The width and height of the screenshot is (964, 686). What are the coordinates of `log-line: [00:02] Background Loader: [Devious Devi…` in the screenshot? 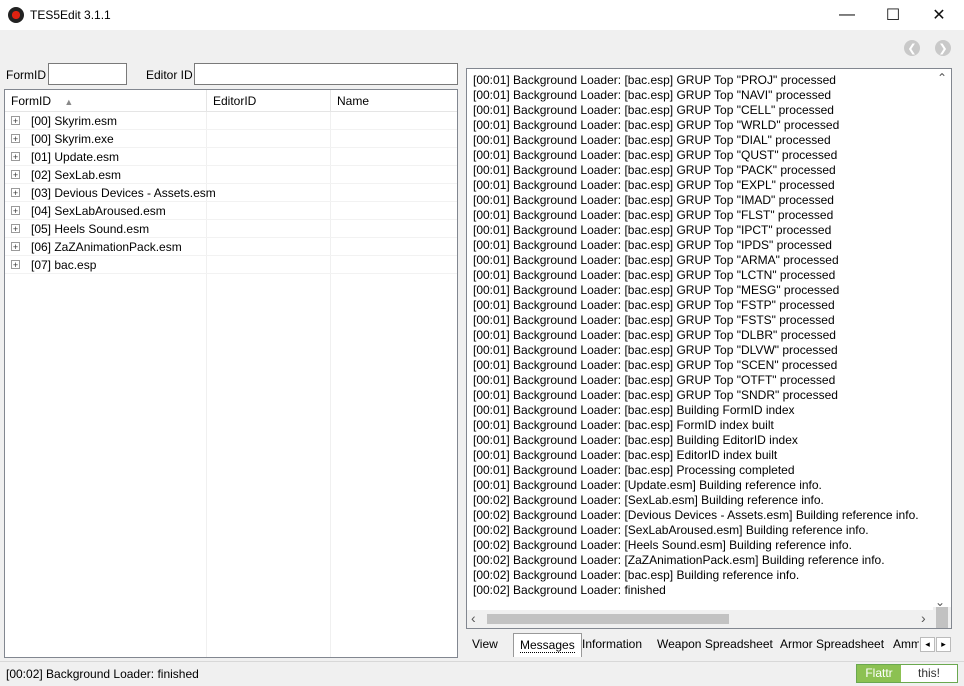 It's located at (696, 515).